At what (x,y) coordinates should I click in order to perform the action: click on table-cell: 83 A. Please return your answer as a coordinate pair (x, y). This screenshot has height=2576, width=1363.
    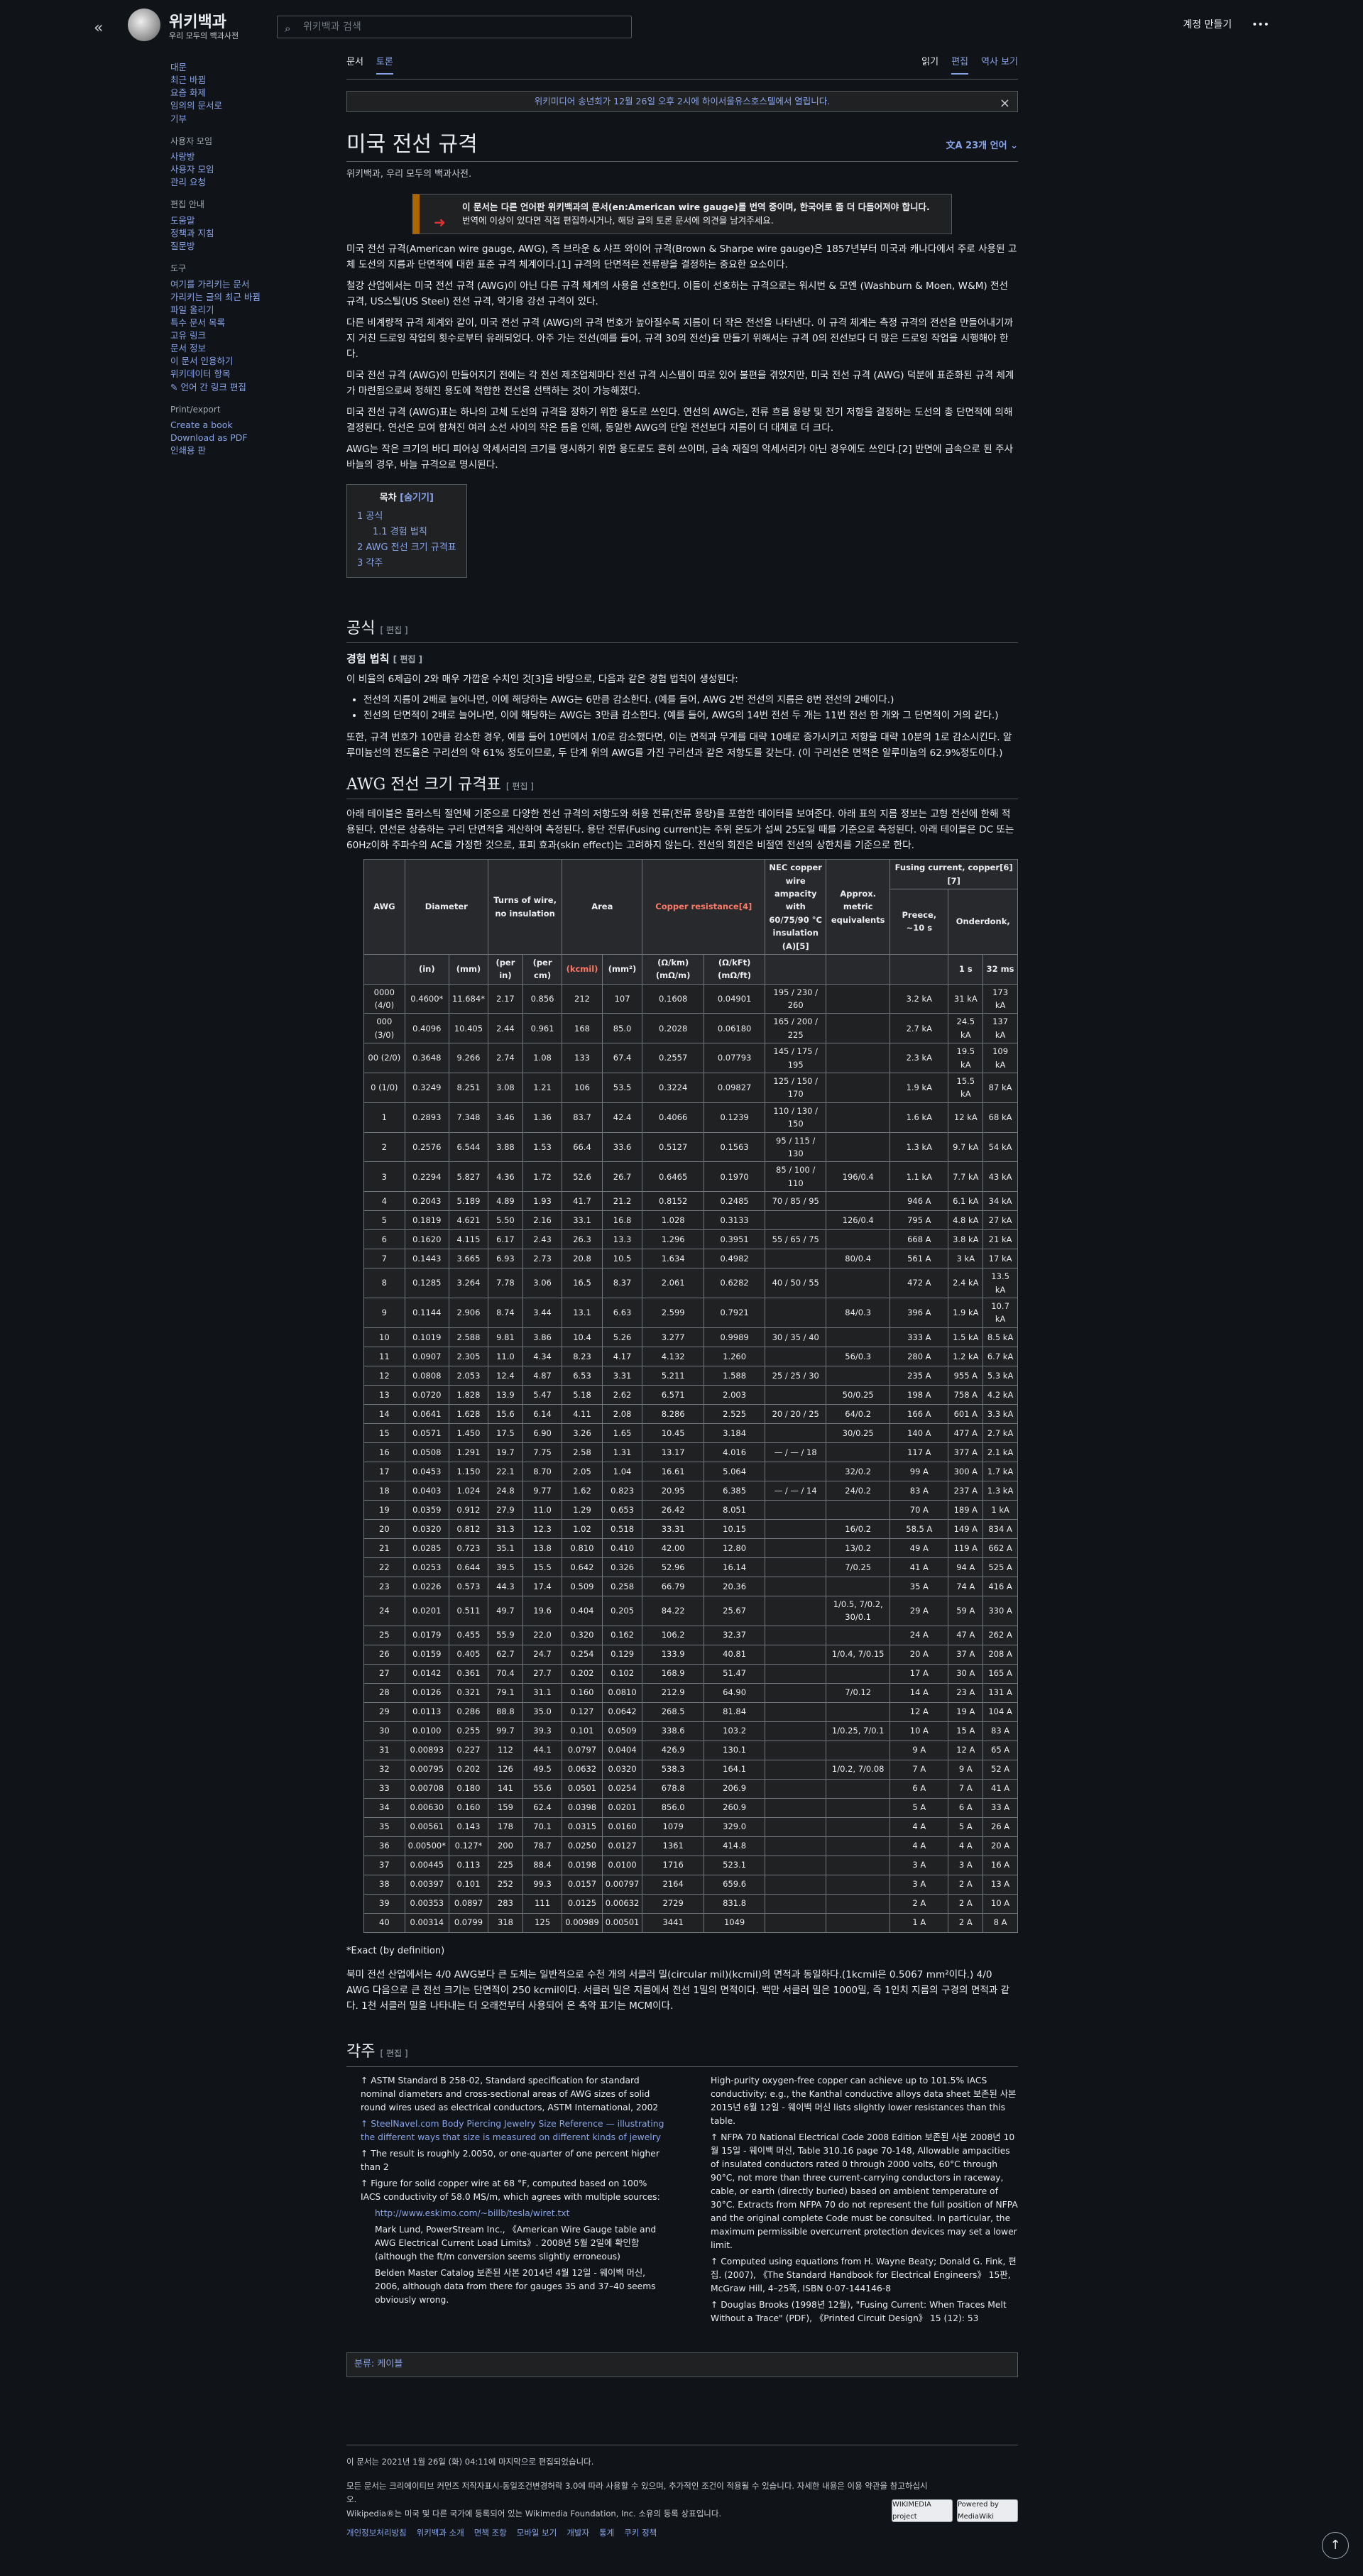
    Looking at the image, I should click on (919, 1490).